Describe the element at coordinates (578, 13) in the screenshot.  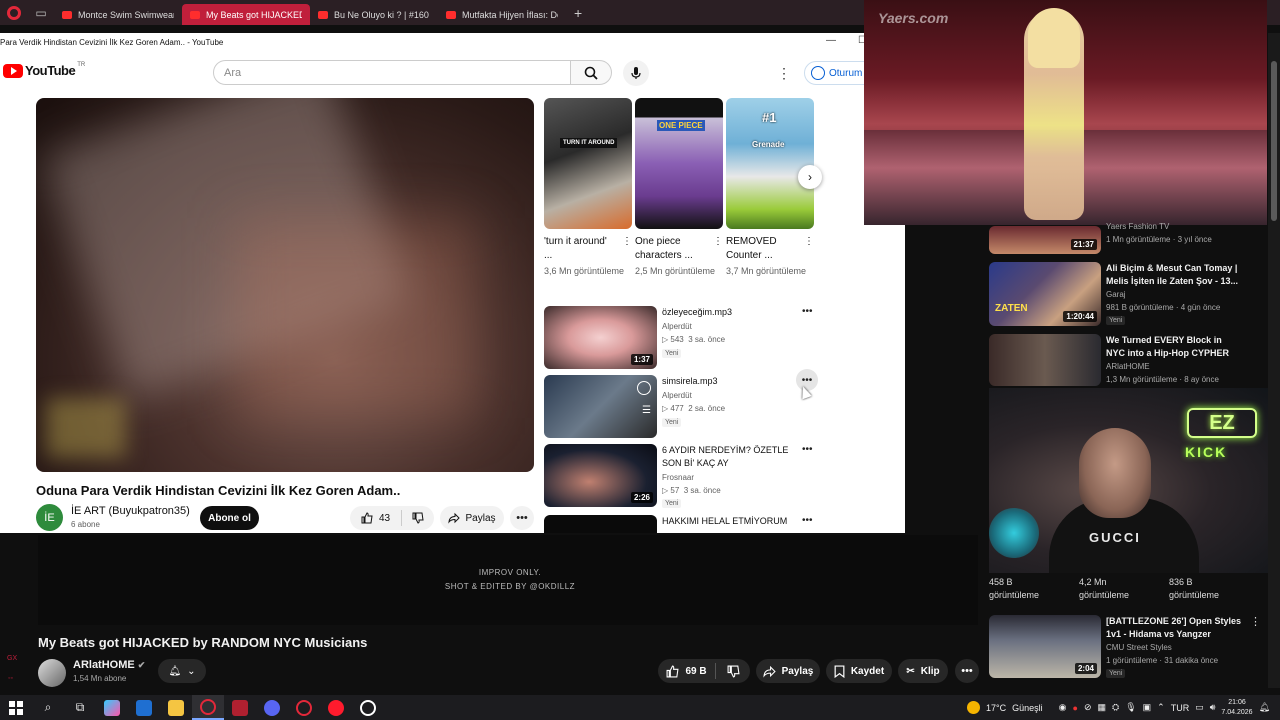
I see `new-tab-button: +` at that location.